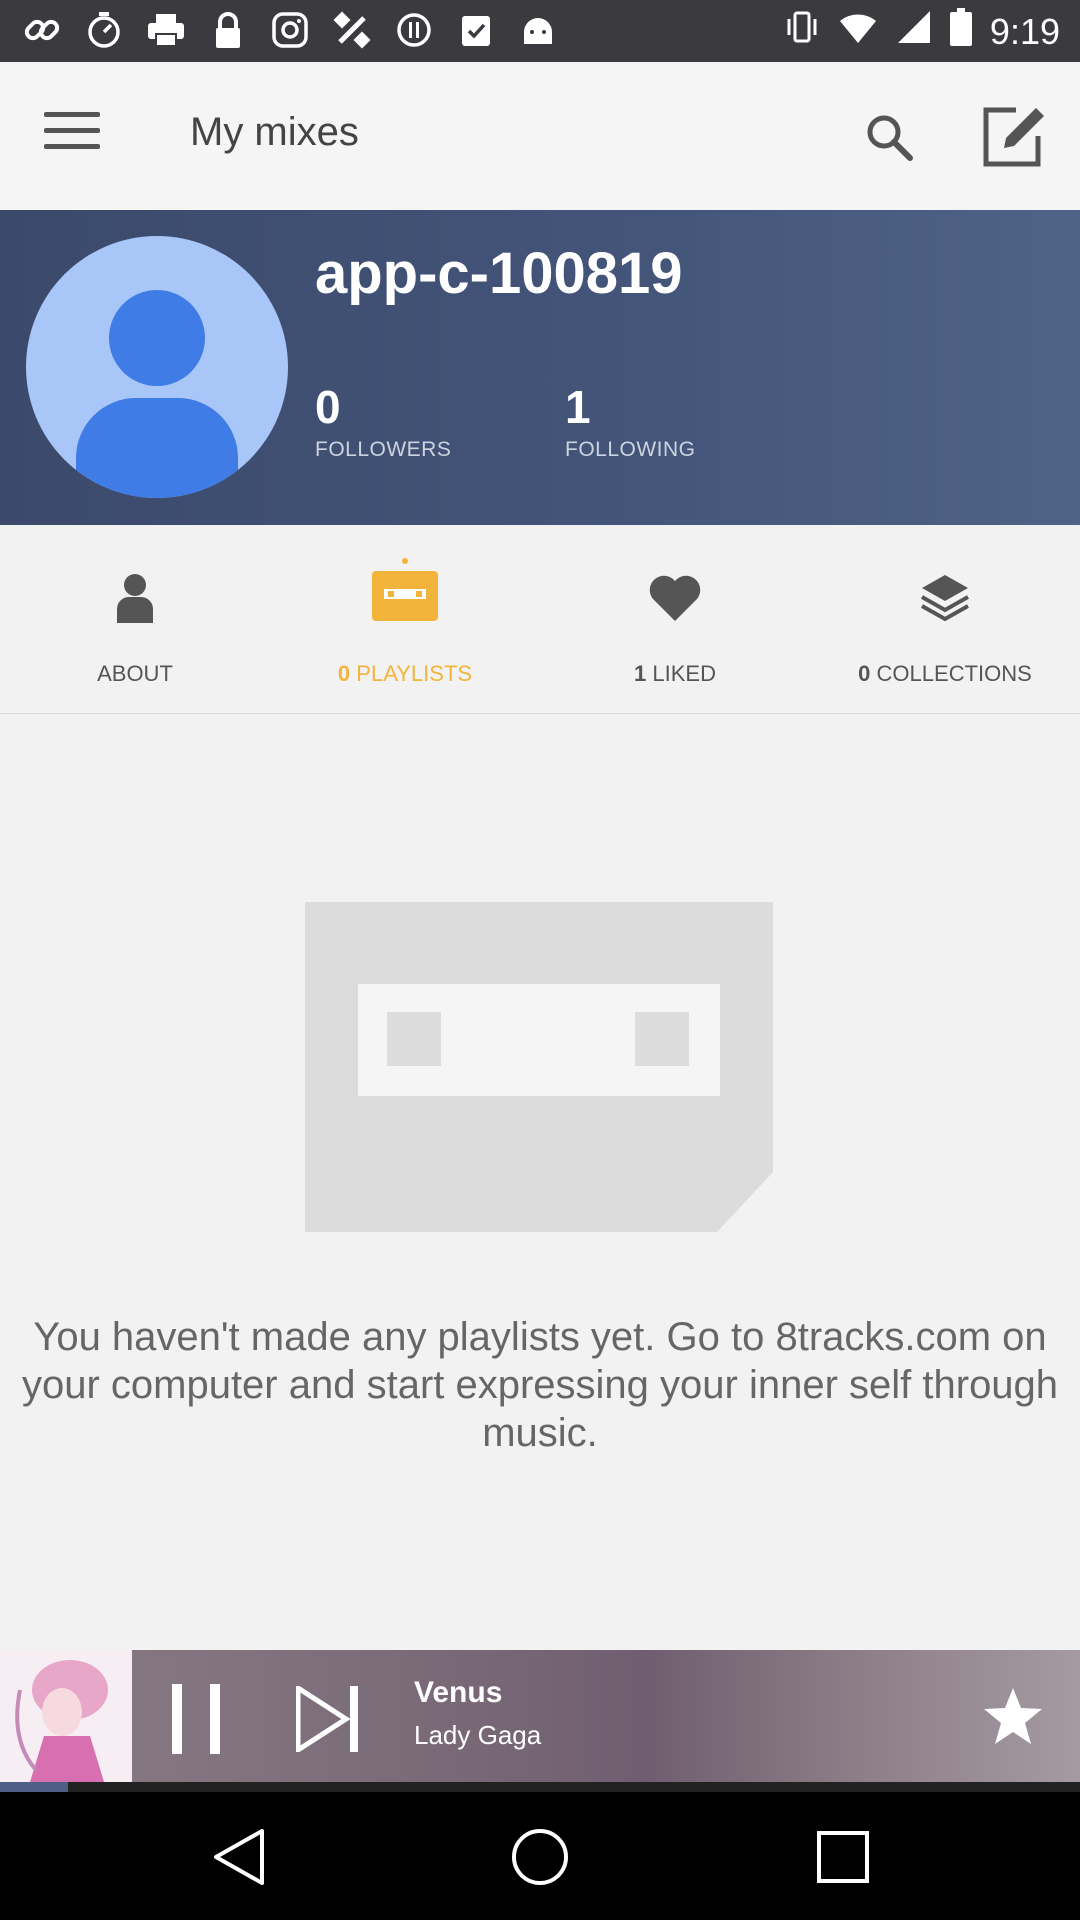 The width and height of the screenshot is (1080, 1920). What do you see at coordinates (135, 673) in the screenshot?
I see `tab-label: ABOUT` at bounding box center [135, 673].